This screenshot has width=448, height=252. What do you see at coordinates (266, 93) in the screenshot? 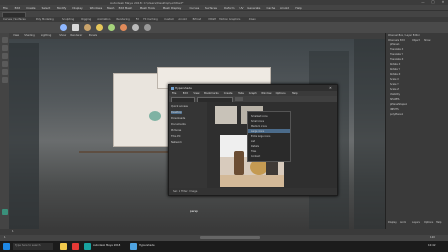
I see `dialog-menu-window: Window` at bounding box center [266, 93].